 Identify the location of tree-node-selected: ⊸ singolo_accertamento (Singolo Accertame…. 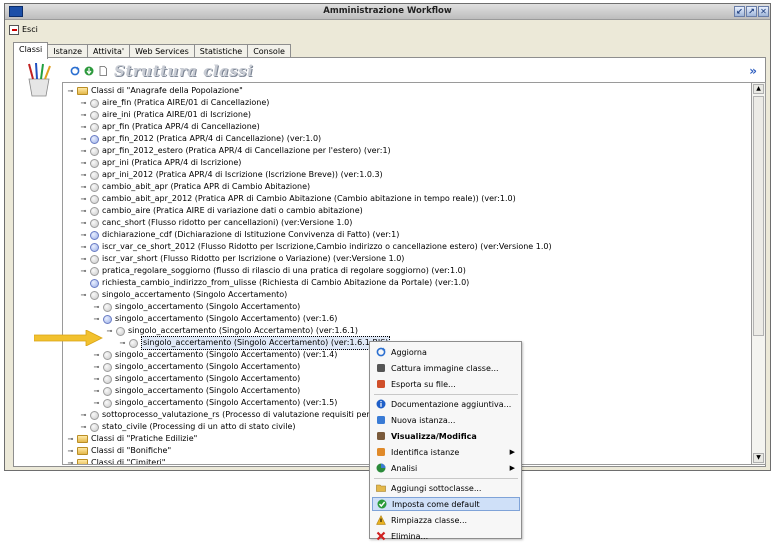
(254, 343).